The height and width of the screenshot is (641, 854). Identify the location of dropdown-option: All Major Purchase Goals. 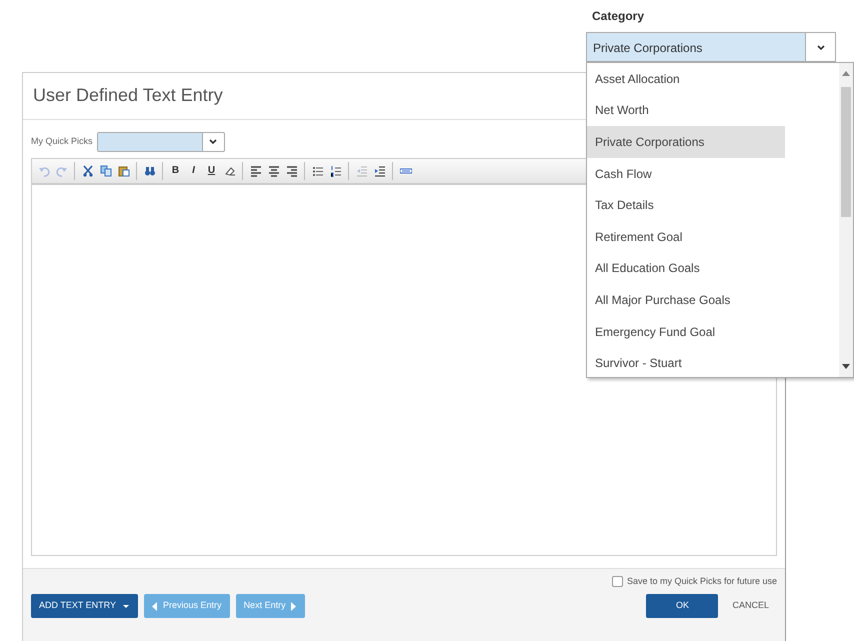
(686, 300).